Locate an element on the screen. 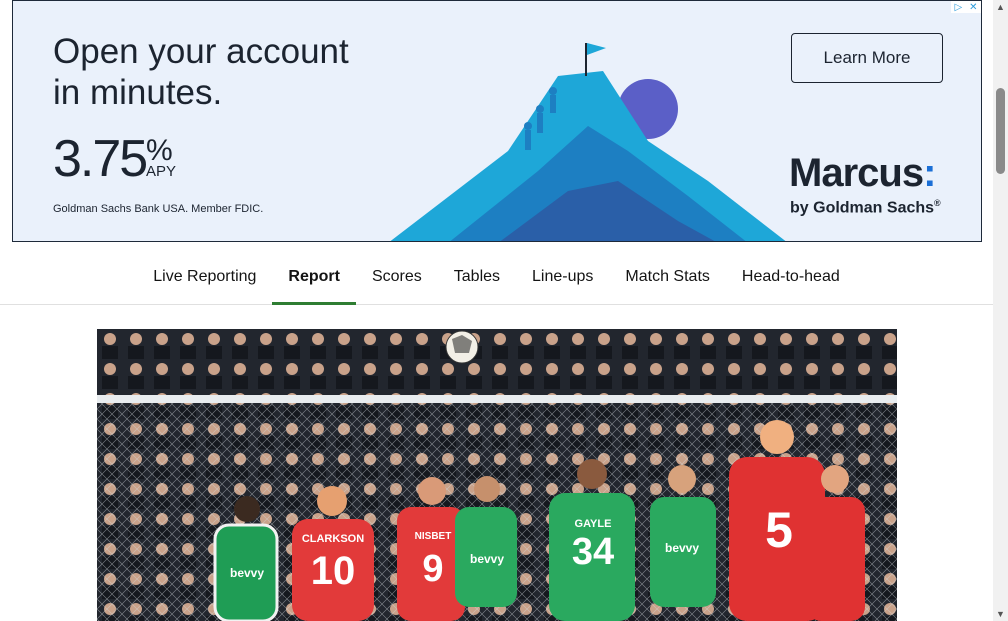 The width and height of the screenshot is (1008, 621). scroll-down-arrow-icon: ▼ is located at coordinates (1000, 614).